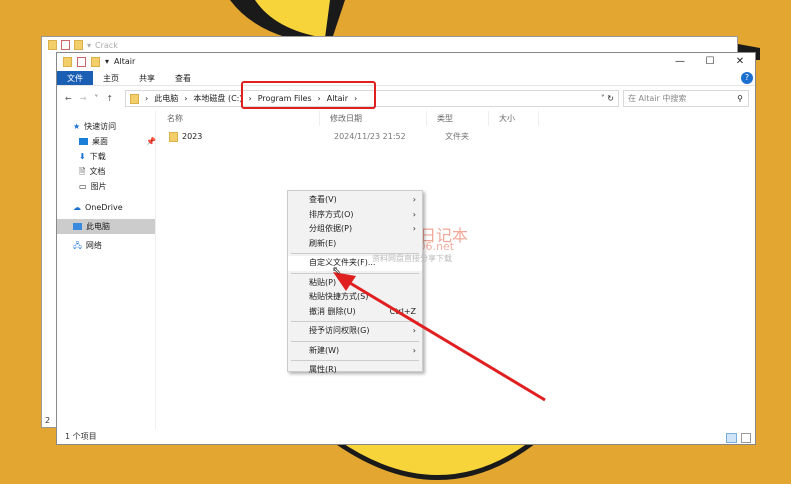 The width and height of the screenshot is (791, 484). What do you see at coordinates (337, 270) in the screenshot?
I see `mouse-cursor-icon: ⇖` at bounding box center [337, 270].